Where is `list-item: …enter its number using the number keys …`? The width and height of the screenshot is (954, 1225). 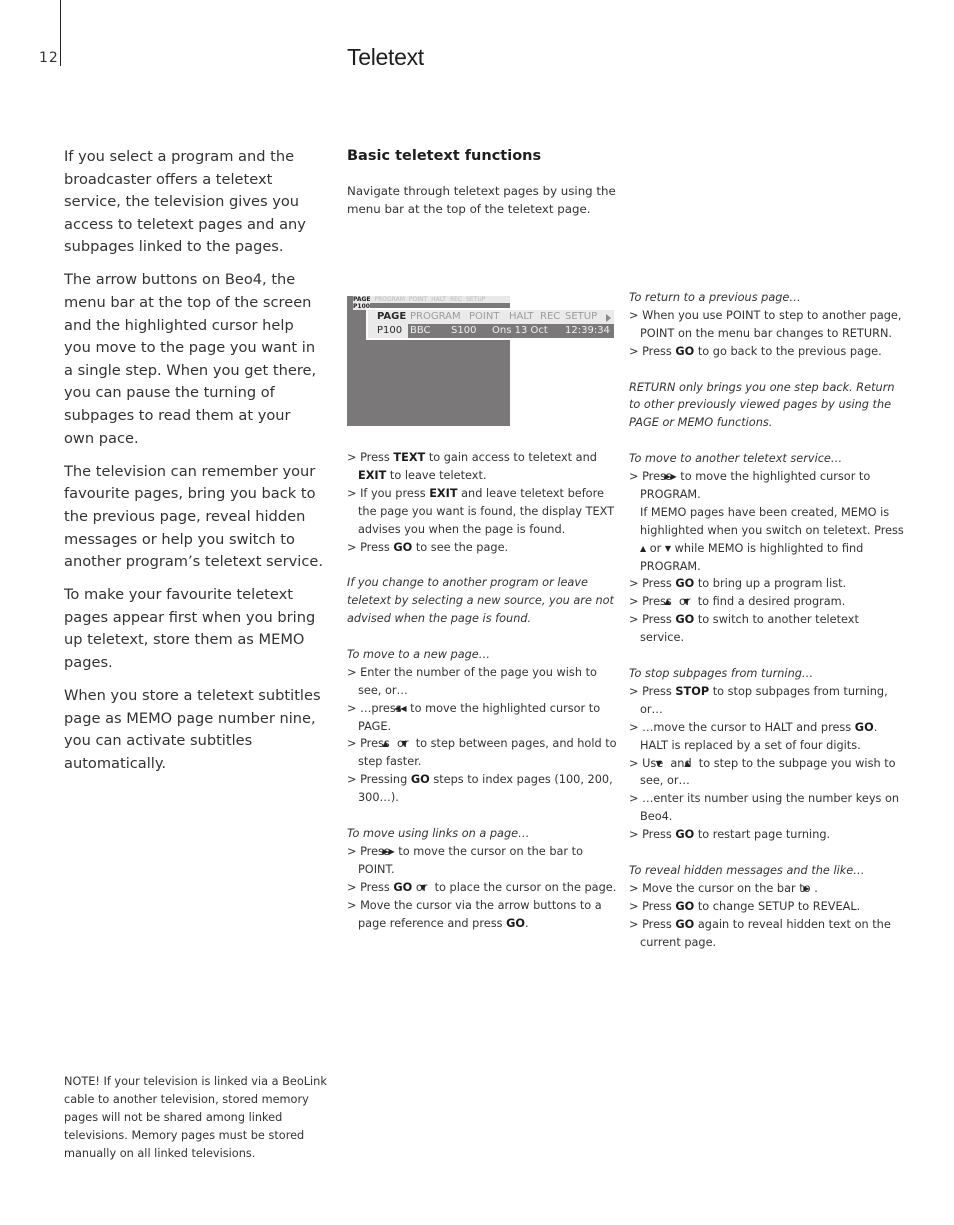
list-item: …enter its number using the number keys … is located at coordinates (766, 808).